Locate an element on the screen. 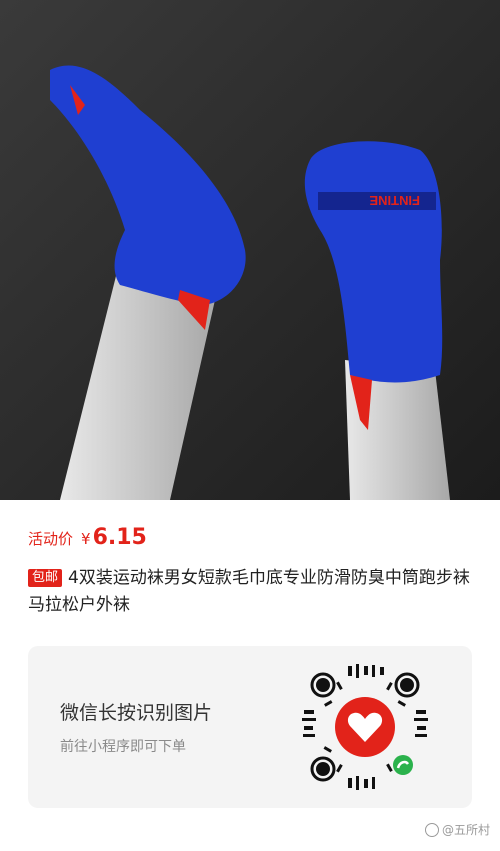 This screenshot has height=851, width=500. currency-symbol: ¥ is located at coordinates (86, 539).